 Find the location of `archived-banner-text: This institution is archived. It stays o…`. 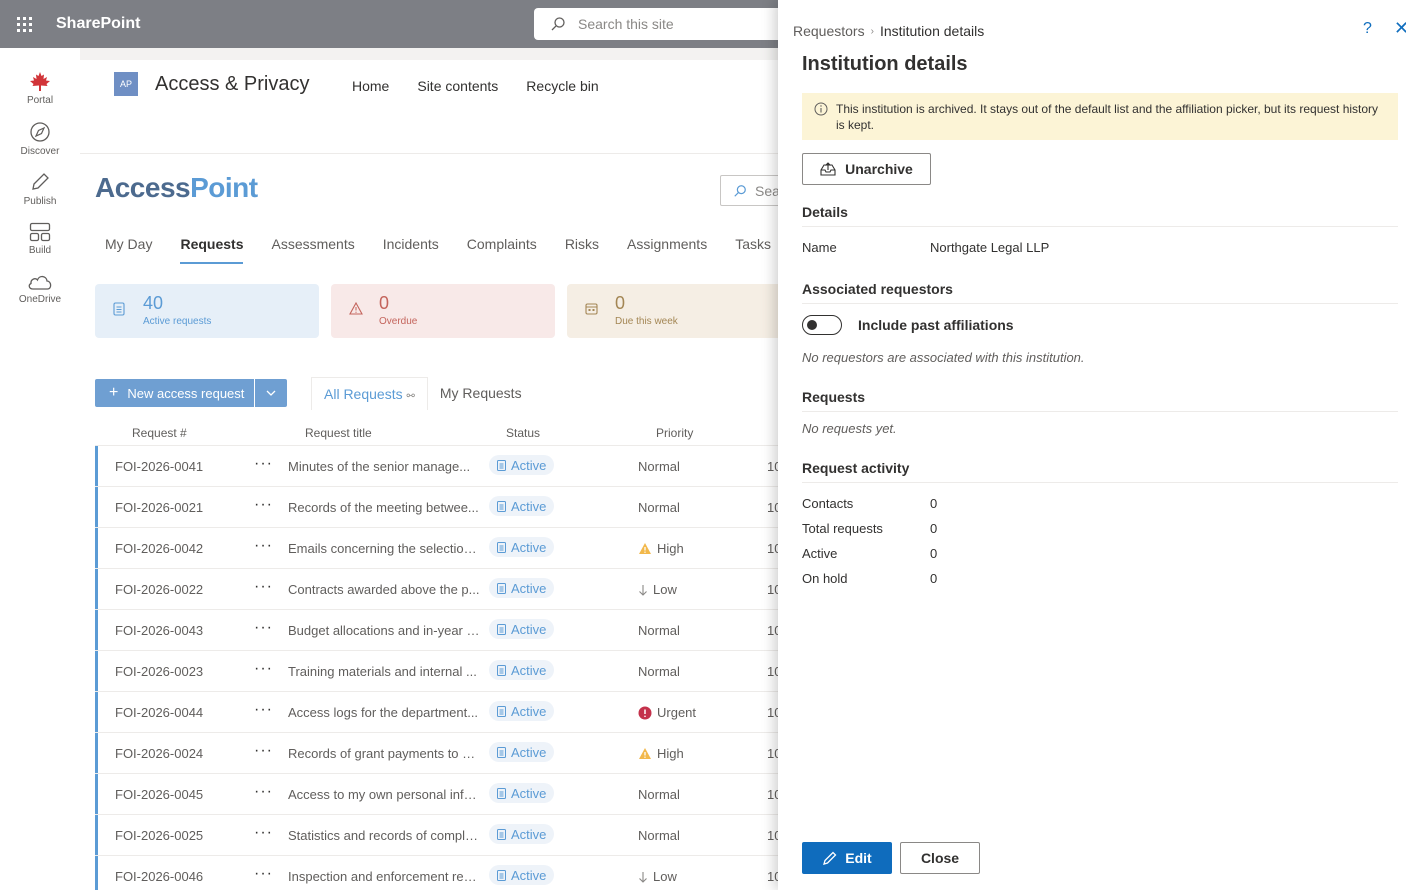

archived-banner-text: This institution is archived. It stays o… is located at coordinates (1107, 117).